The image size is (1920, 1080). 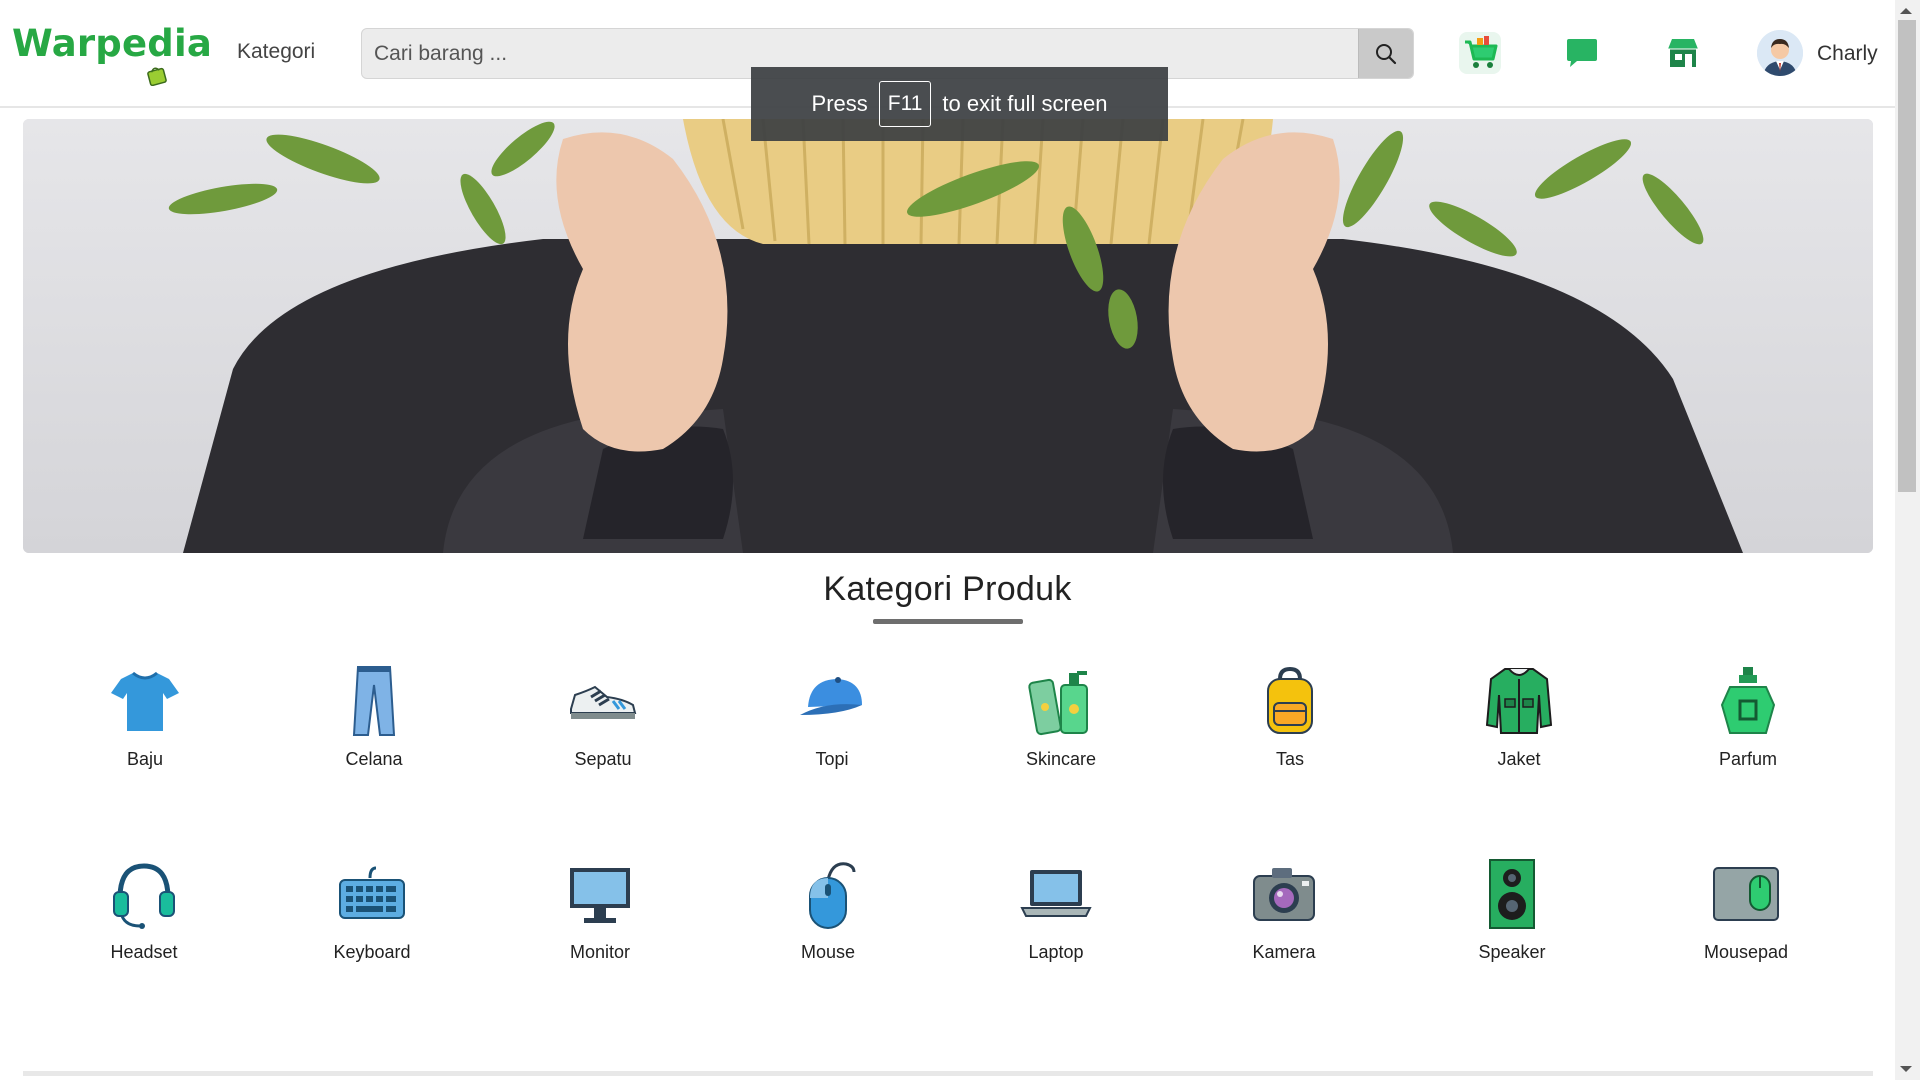 I want to click on mouse-icon, so click(x=832, y=895).